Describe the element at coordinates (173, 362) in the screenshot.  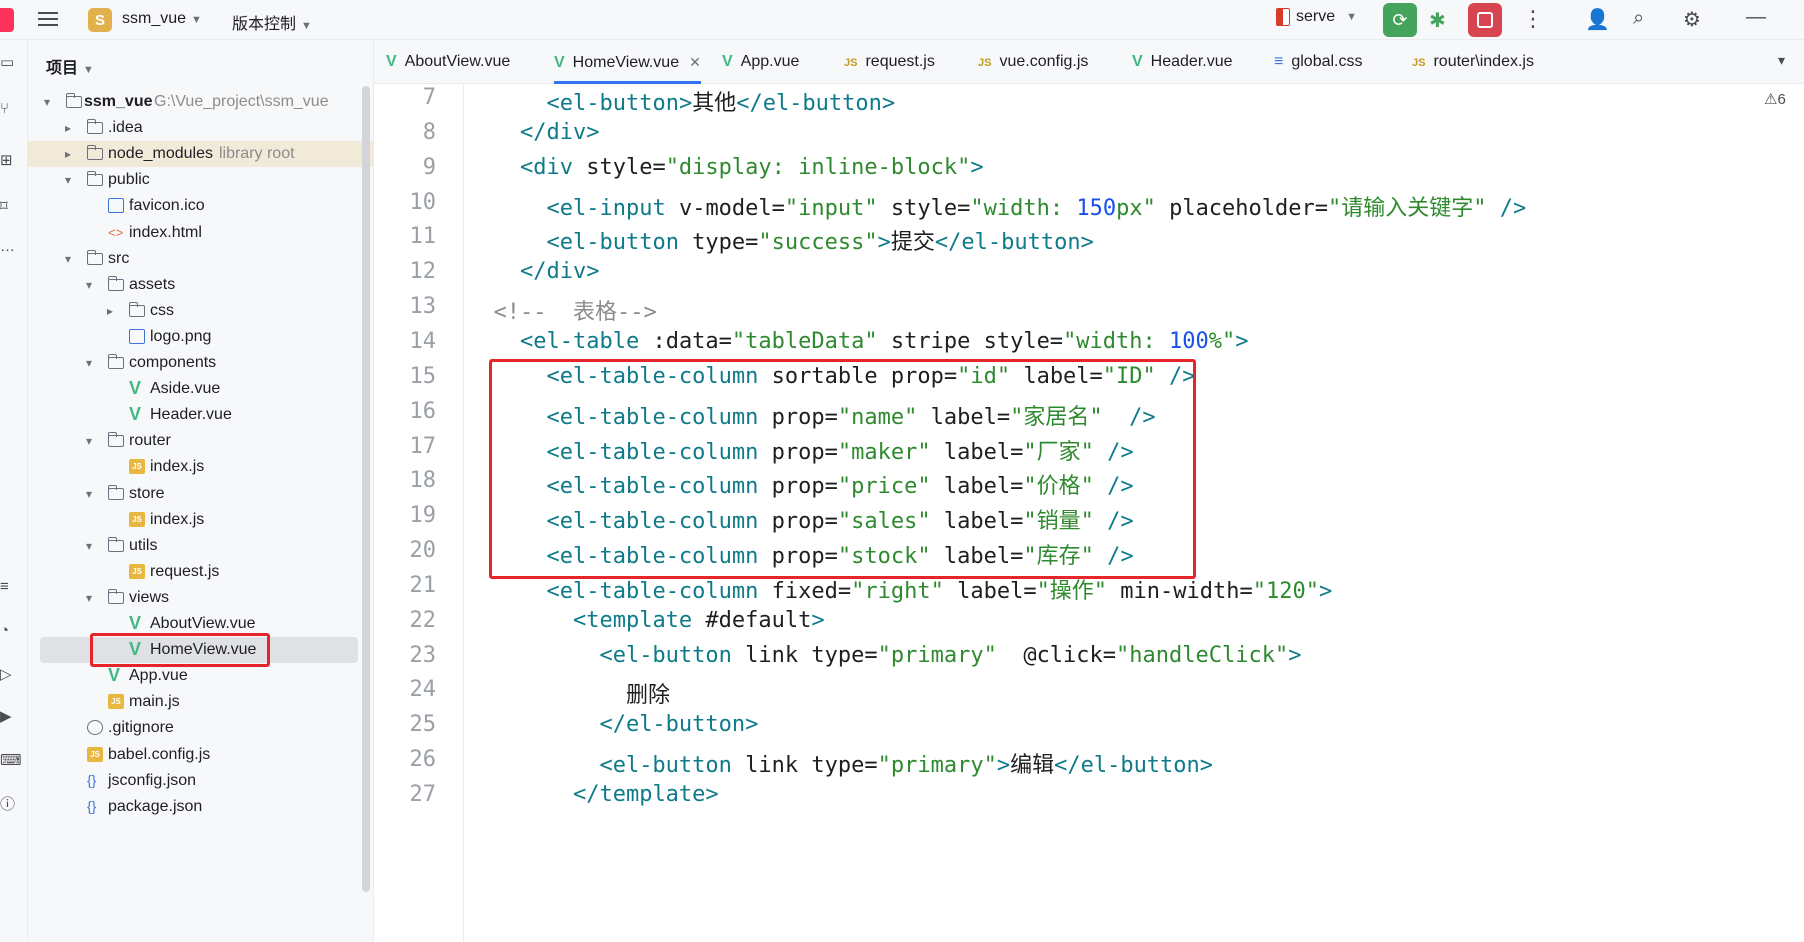
I see `tree-item-label: components` at that location.